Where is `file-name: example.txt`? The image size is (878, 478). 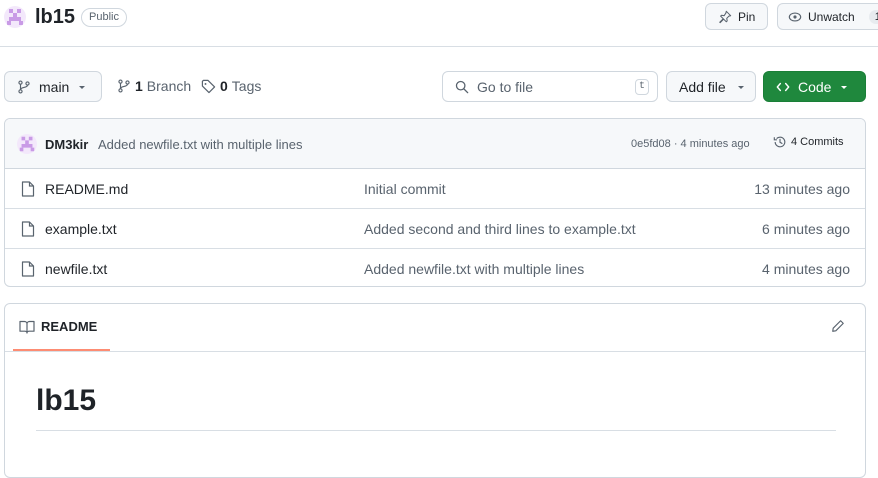
file-name: example.txt is located at coordinates (81, 229).